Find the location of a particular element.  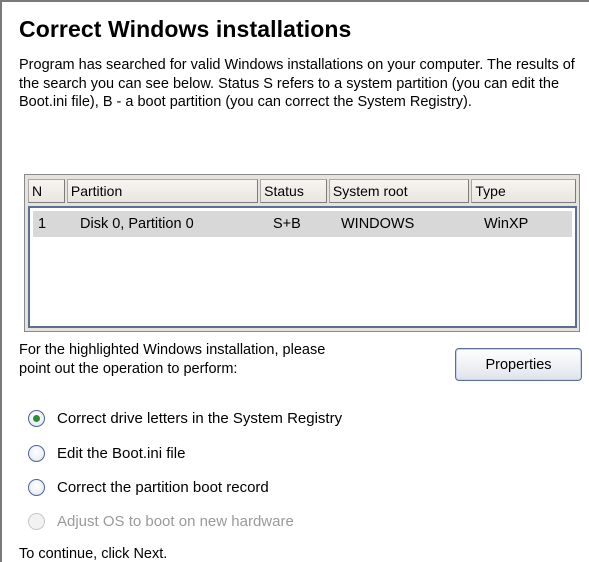

properties-button: Properties is located at coordinates (518, 364).